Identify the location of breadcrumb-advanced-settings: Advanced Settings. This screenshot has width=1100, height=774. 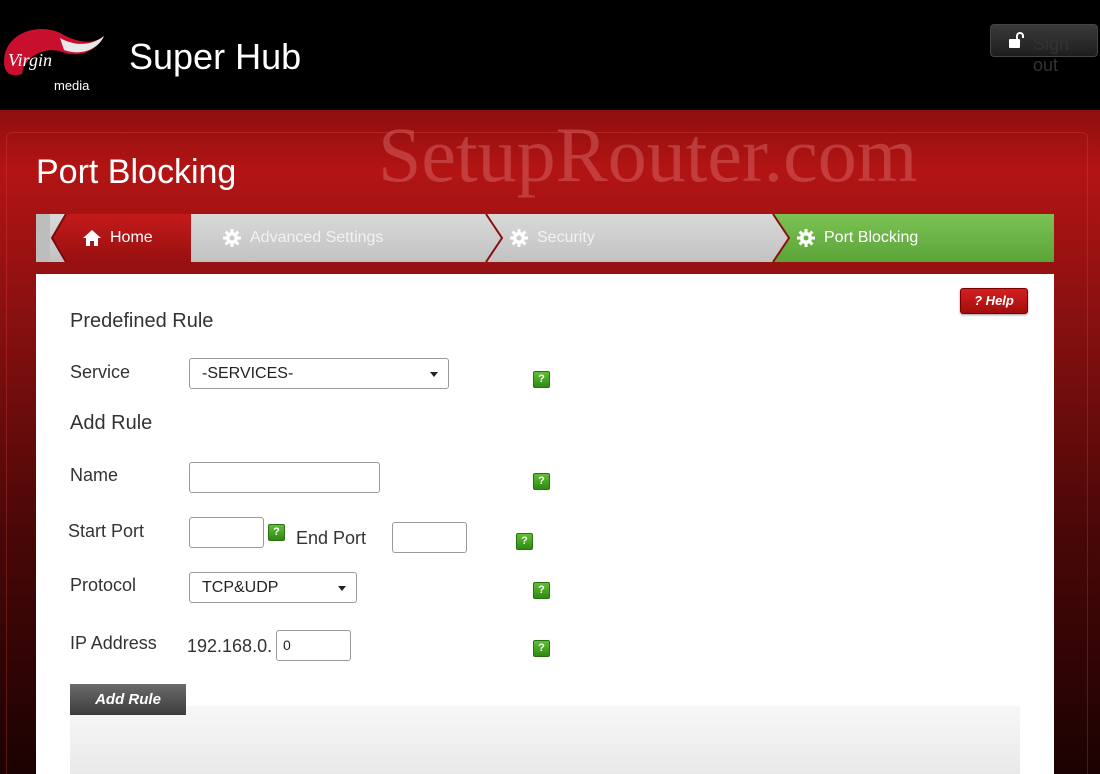
(302, 238).